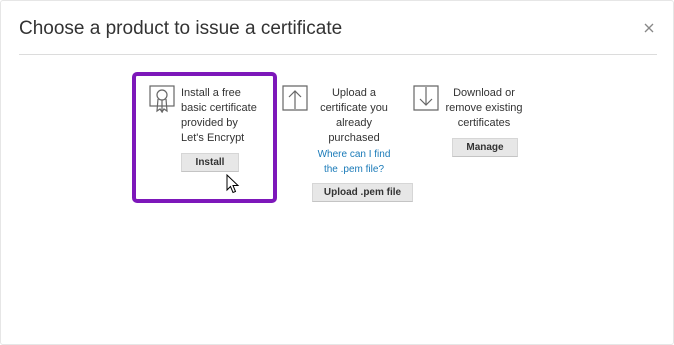 The height and width of the screenshot is (345, 674). What do you see at coordinates (354, 138) in the screenshot?
I see `upload-line-4: purchased` at bounding box center [354, 138].